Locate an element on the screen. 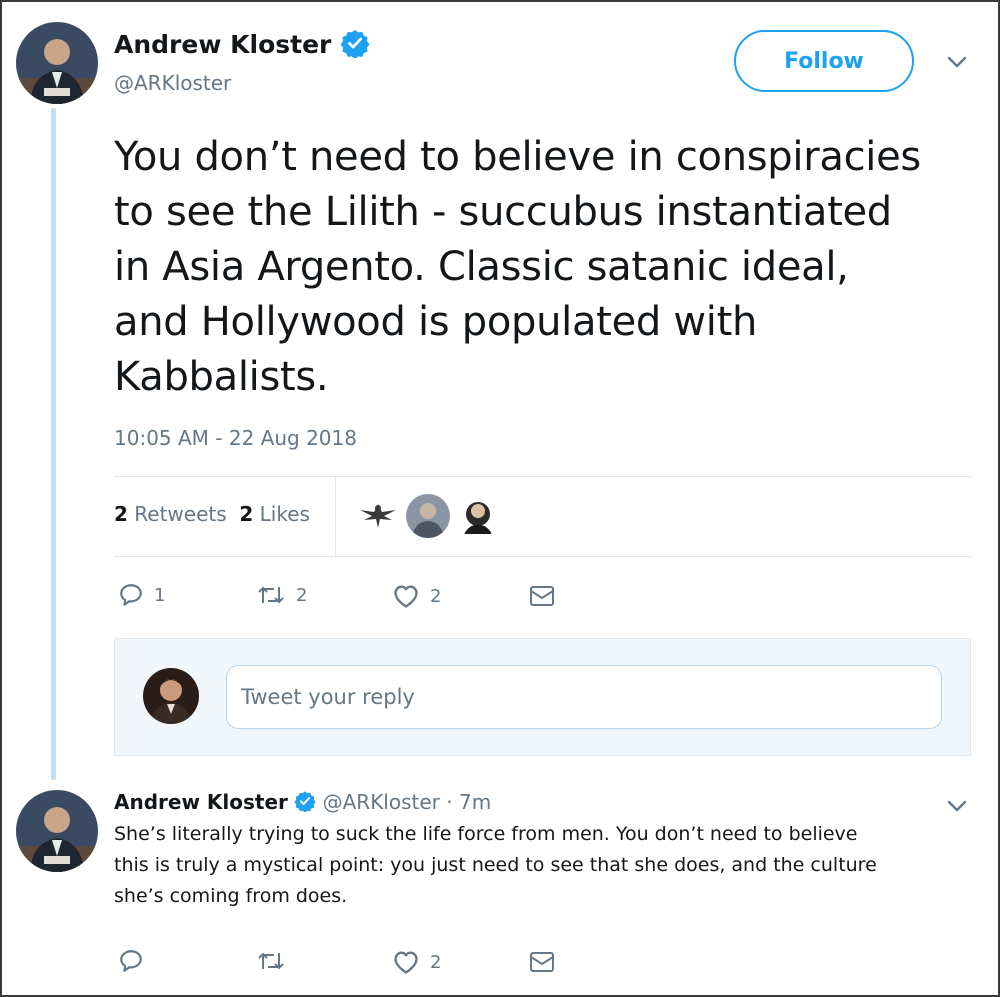  reply-text-line: she’s coming from does. is located at coordinates (231, 896).